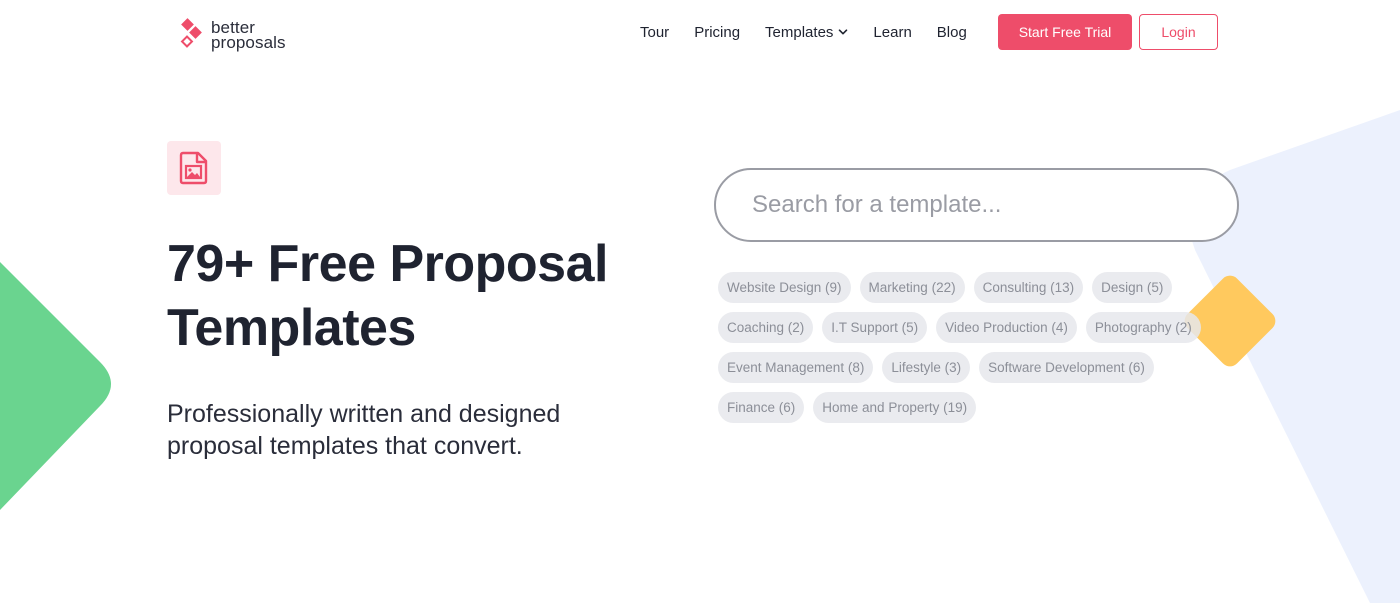 The height and width of the screenshot is (603, 1400). Describe the element at coordinates (766, 327) in the screenshot. I see `category-tag: Coaching (2)` at that location.